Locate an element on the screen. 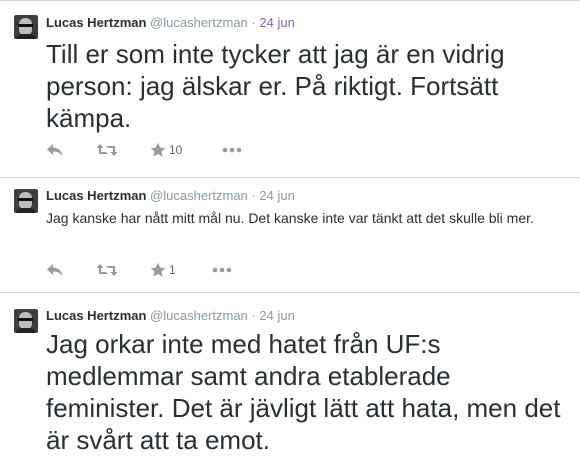 The height and width of the screenshot is (470, 580). favorite-button: 10 is located at coordinates (166, 150).